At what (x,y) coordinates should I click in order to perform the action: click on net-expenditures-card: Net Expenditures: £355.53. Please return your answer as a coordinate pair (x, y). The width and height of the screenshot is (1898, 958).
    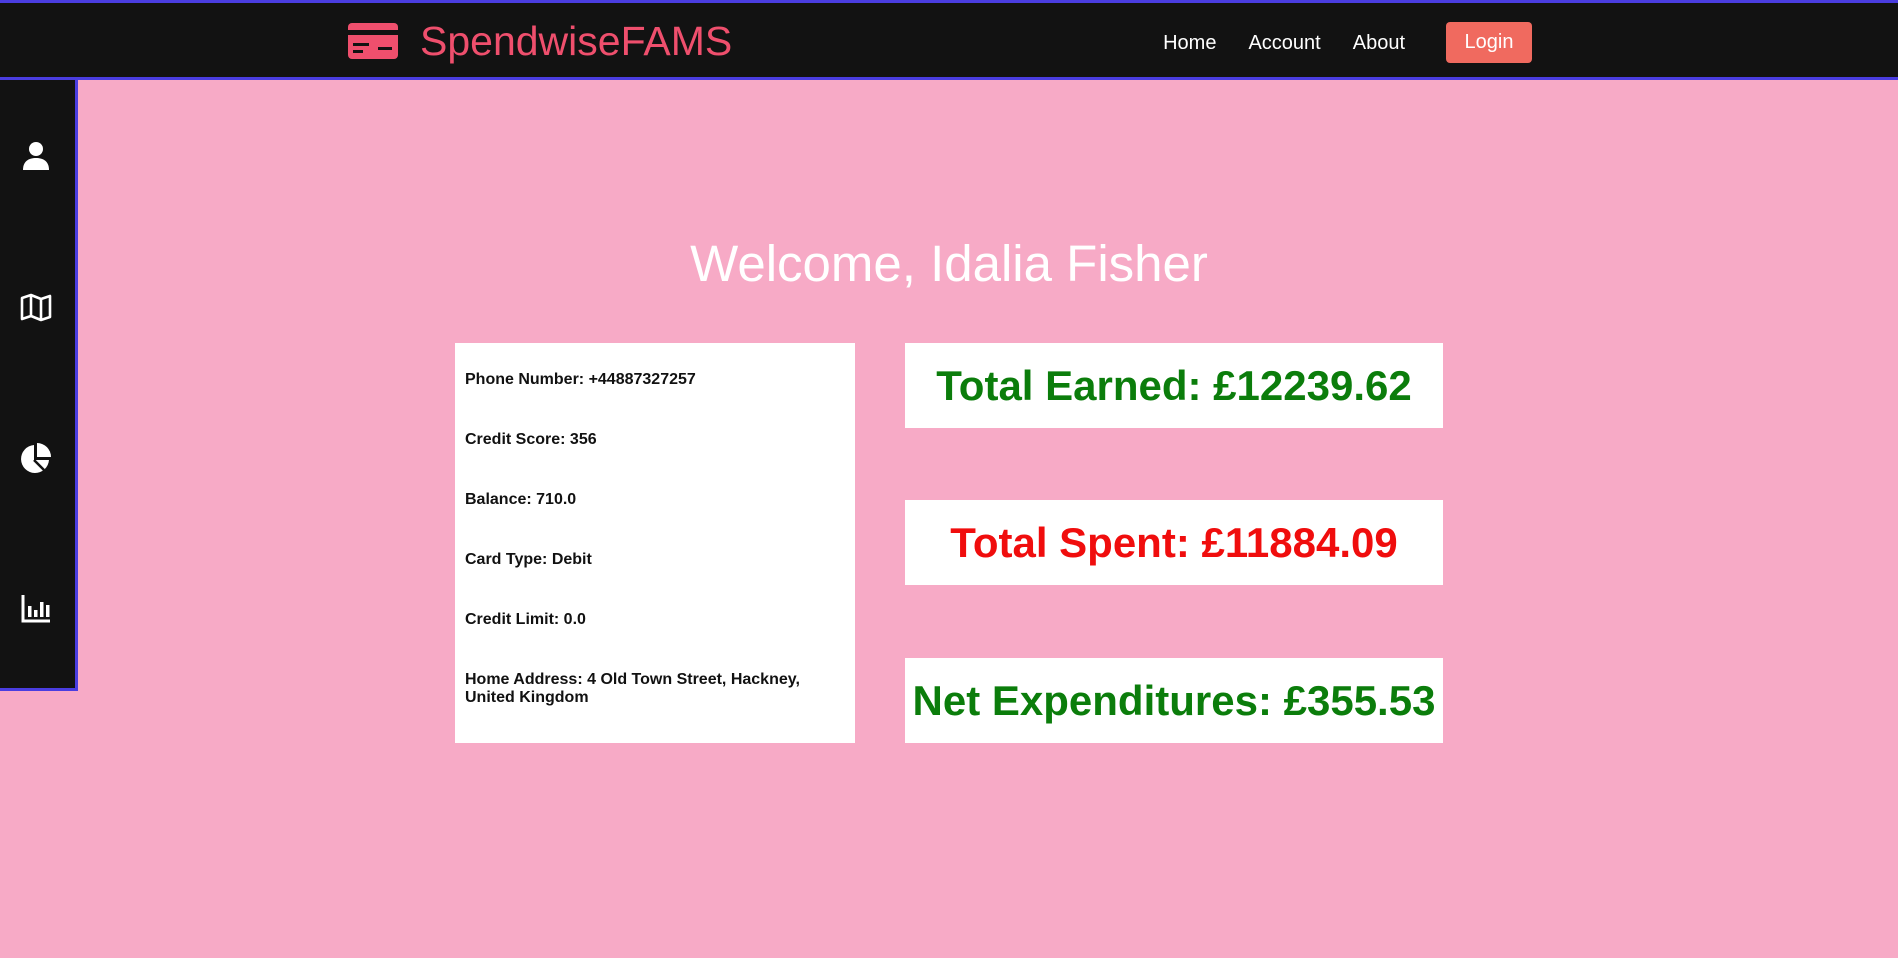
    Looking at the image, I should click on (1174, 700).